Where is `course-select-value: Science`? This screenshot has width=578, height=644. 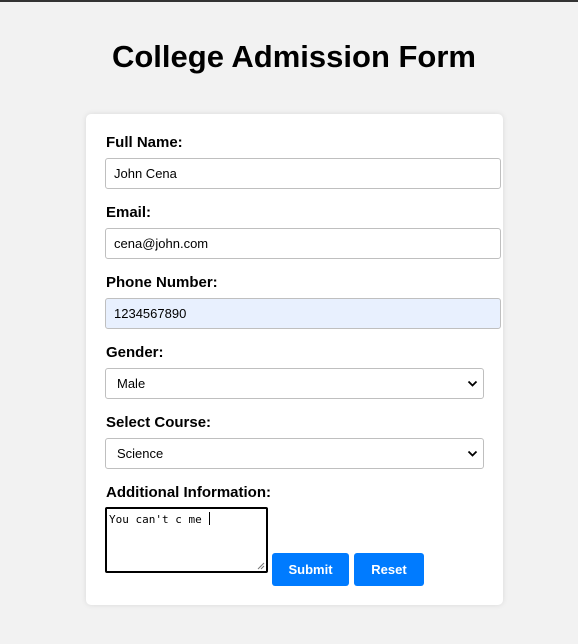 course-select-value: Science is located at coordinates (140, 453).